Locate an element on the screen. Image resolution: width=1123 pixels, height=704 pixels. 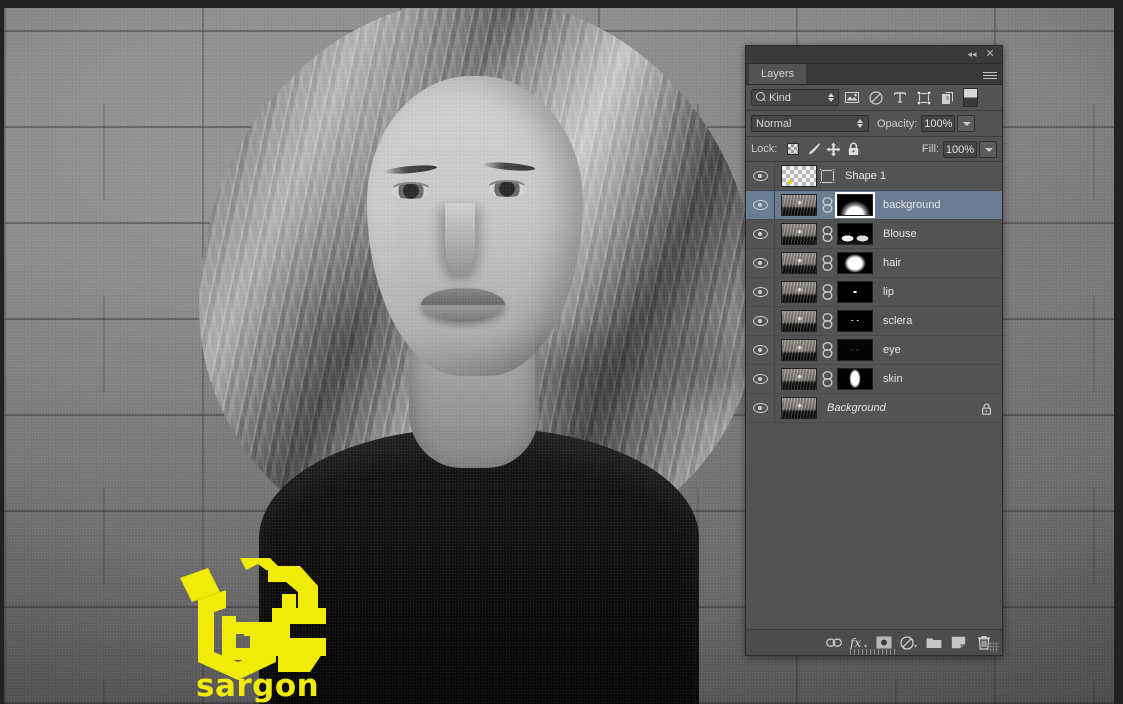
layer-row-blouse: Blouse is located at coordinates (874, 234).